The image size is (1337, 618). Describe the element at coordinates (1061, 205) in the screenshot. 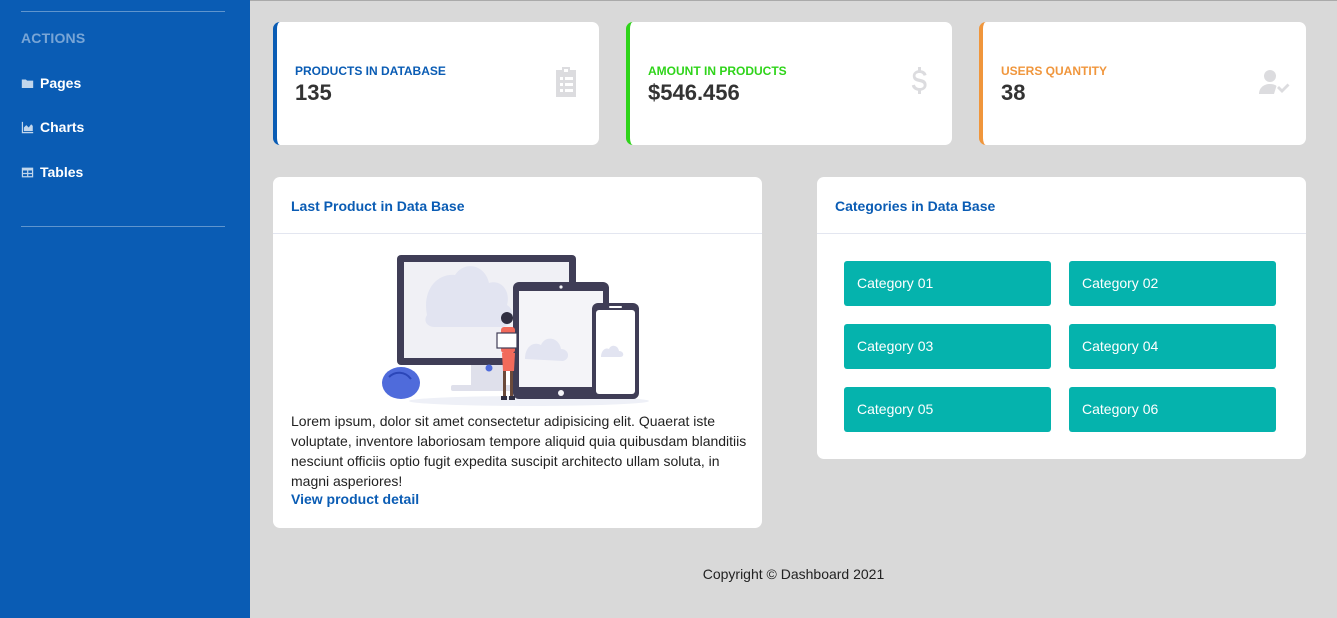

I see `categories-title: Categories in Data Base` at that location.